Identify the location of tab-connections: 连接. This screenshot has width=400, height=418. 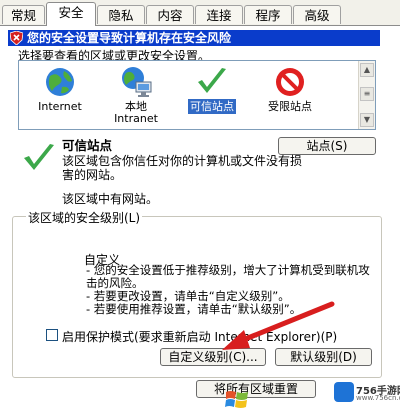
(219, 14).